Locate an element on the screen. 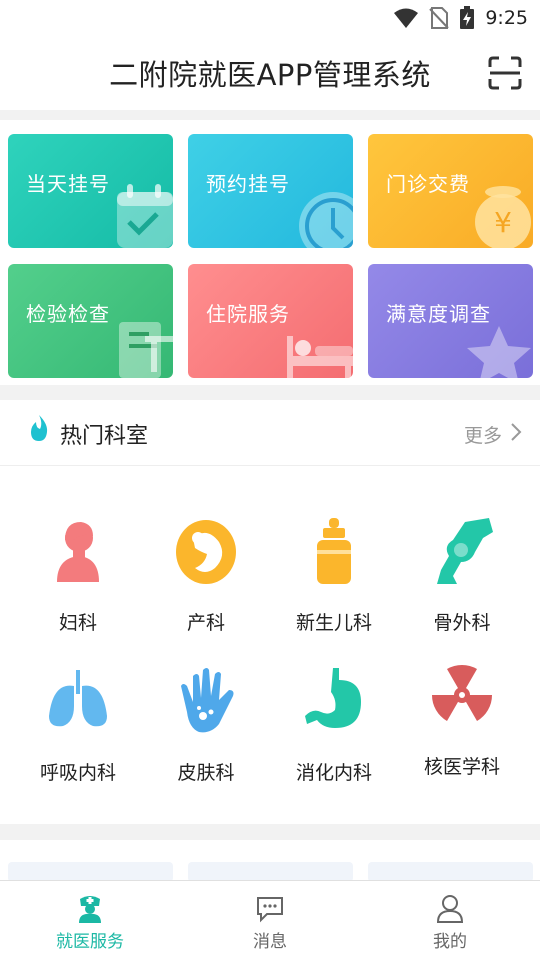 This screenshot has width=540, height=960. money-bag-icon: ¥ is located at coordinates (503, 217).